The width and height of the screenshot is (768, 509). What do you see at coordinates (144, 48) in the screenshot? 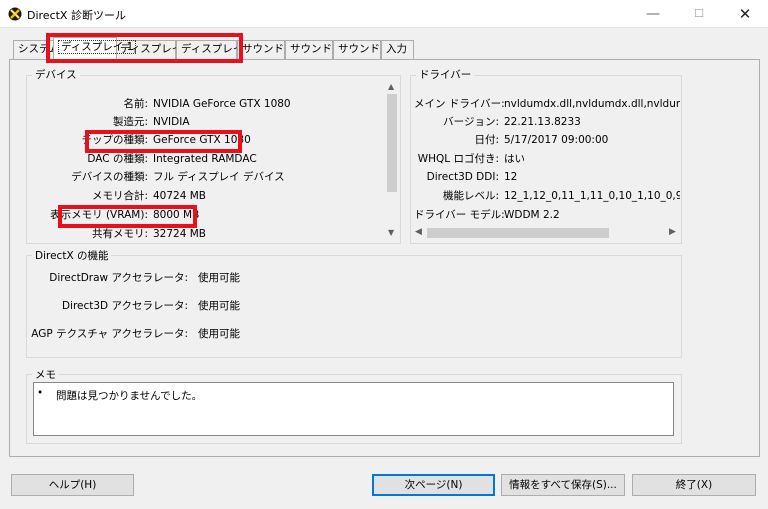
I see `display-tabs-highlight-annotation` at bounding box center [144, 48].